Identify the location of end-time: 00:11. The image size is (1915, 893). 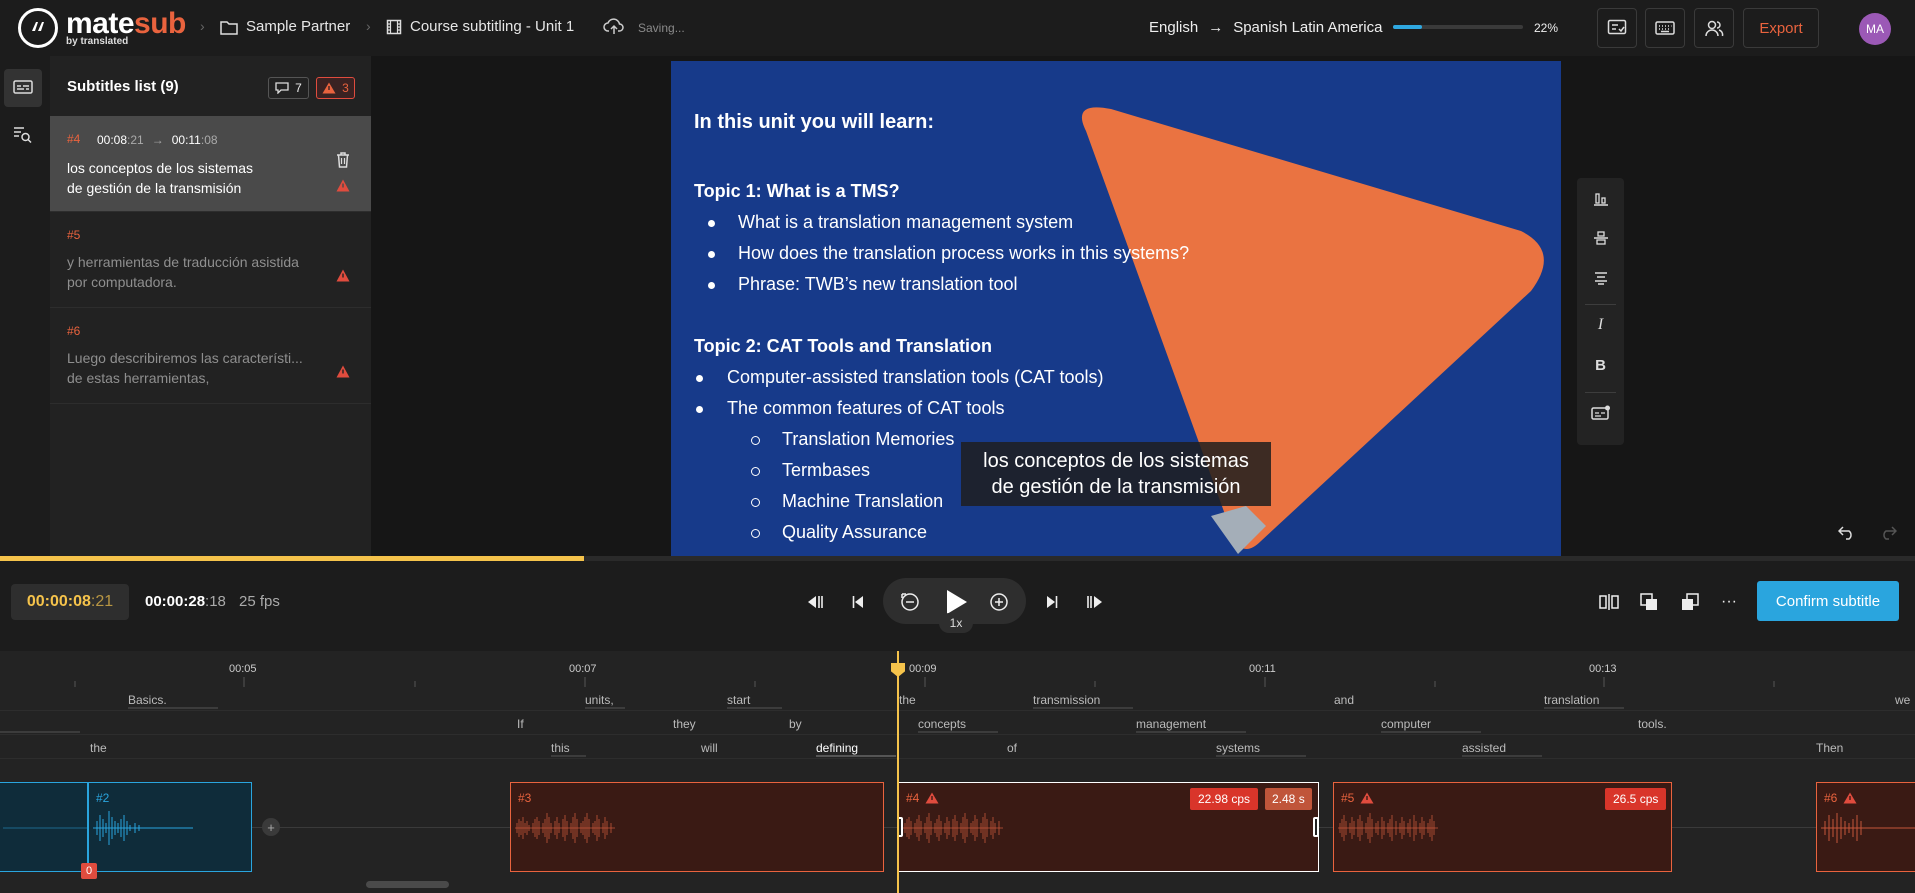
(186, 140).